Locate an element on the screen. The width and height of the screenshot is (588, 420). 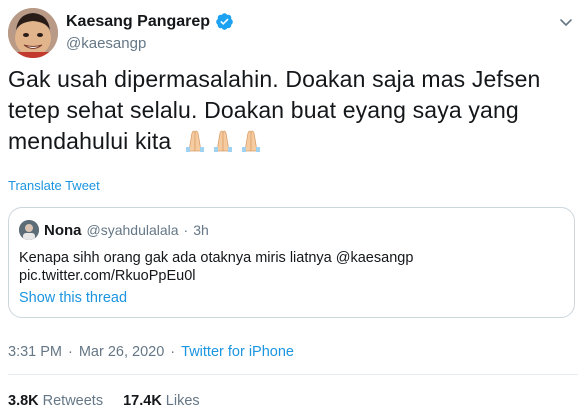
chevron-down-icon is located at coordinates (566, 22).